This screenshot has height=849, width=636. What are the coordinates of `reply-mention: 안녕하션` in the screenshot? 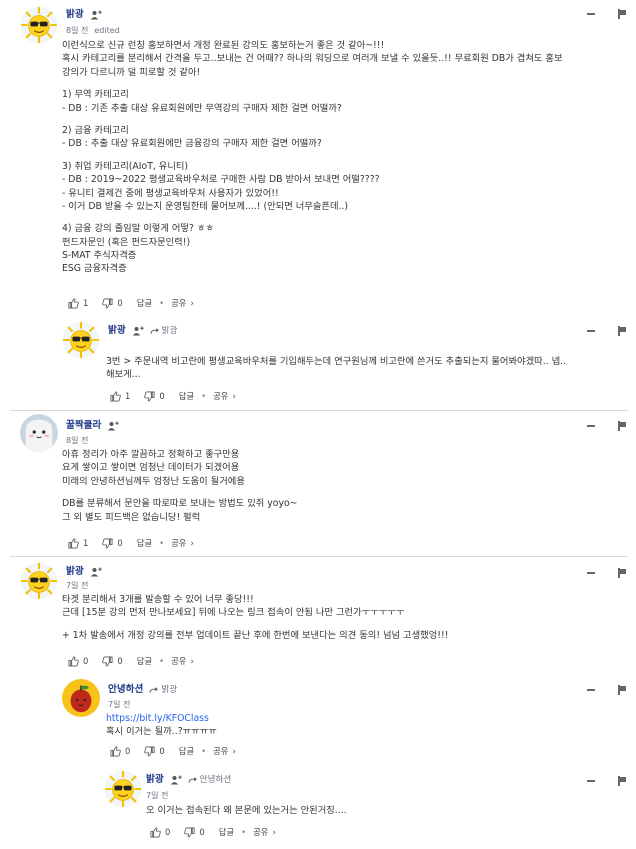 It's located at (210, 780).